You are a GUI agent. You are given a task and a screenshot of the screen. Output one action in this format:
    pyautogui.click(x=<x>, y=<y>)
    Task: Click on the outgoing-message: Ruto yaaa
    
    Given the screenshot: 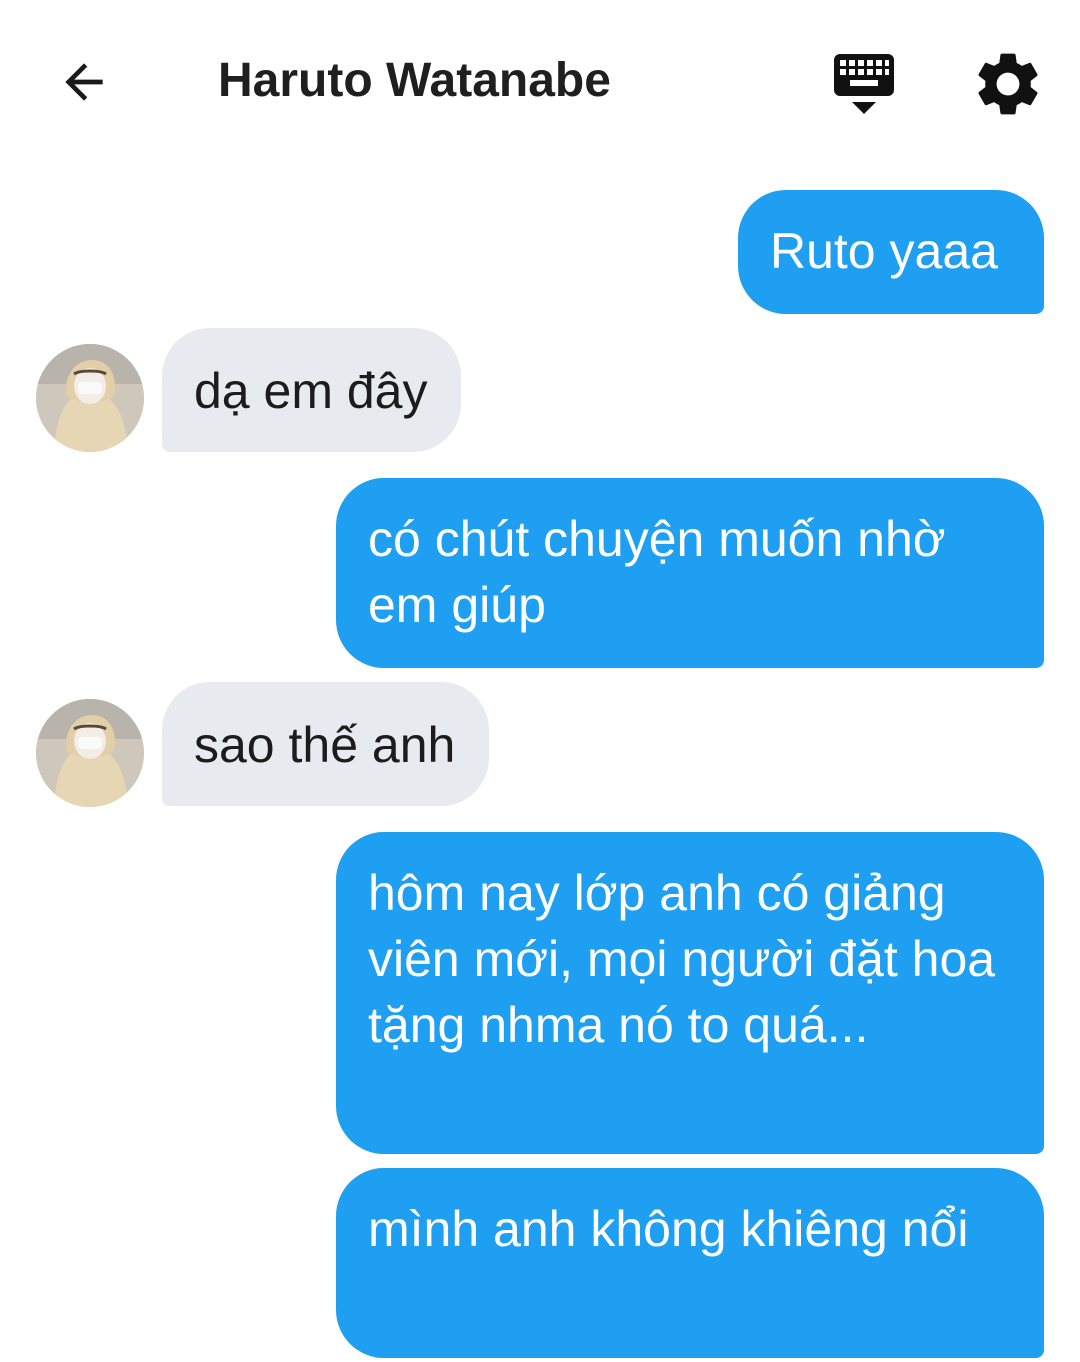 What is the action you would take?
    pyautogui.click(x=891, y=252)
    